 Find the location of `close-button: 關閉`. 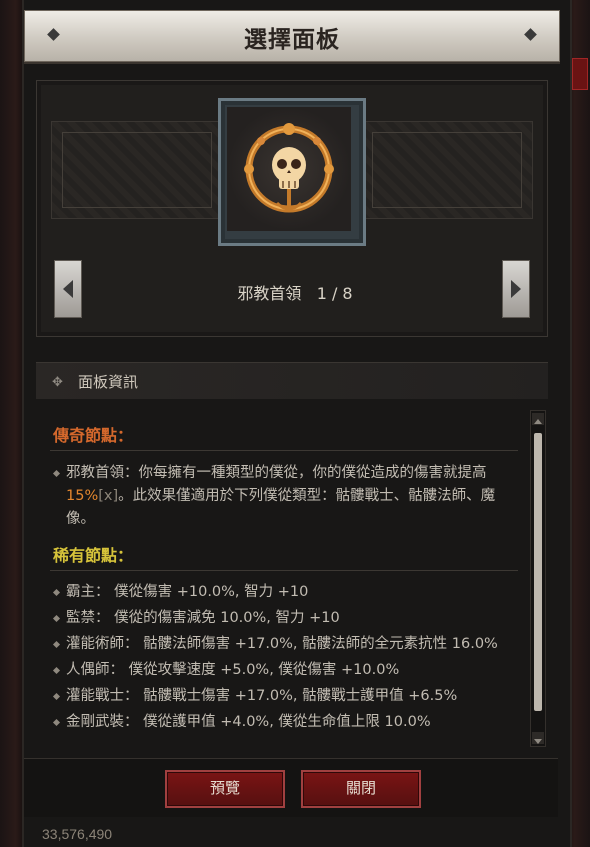

close-button: 關閉 is located at coordinates (361, 789).